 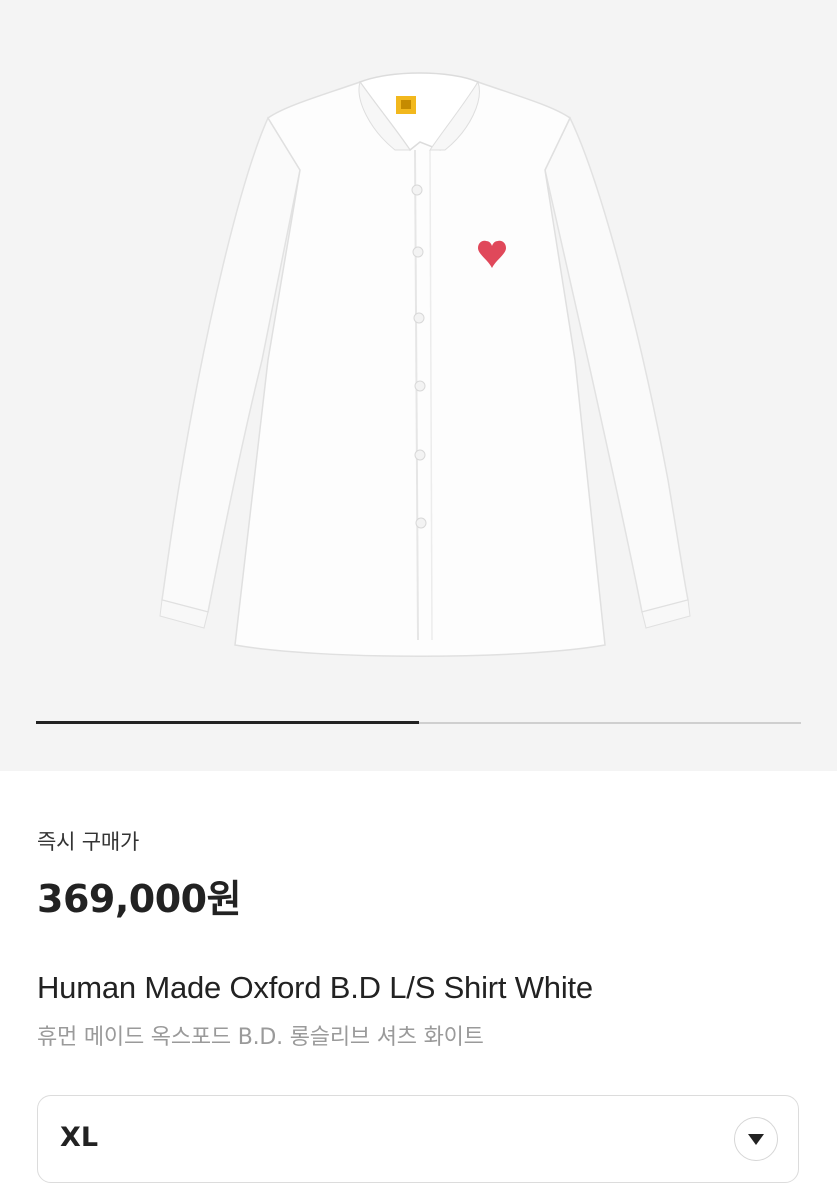 I want to click on dropdown-button, so click(x=756, y=1139).